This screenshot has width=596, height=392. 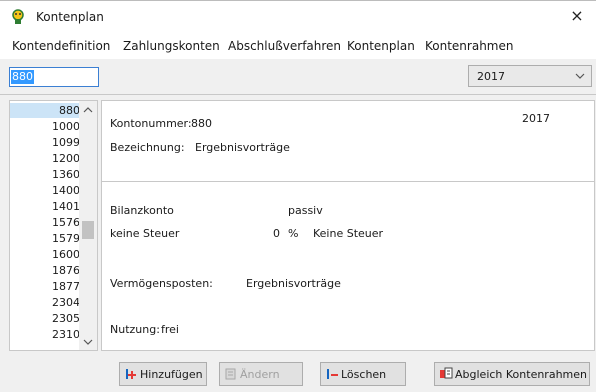 What do you see at coordinates (242, 147) in the screenshot?
I see `bezeichnung-value: Ergebnisvorträge` at bounding box center [242, 147].